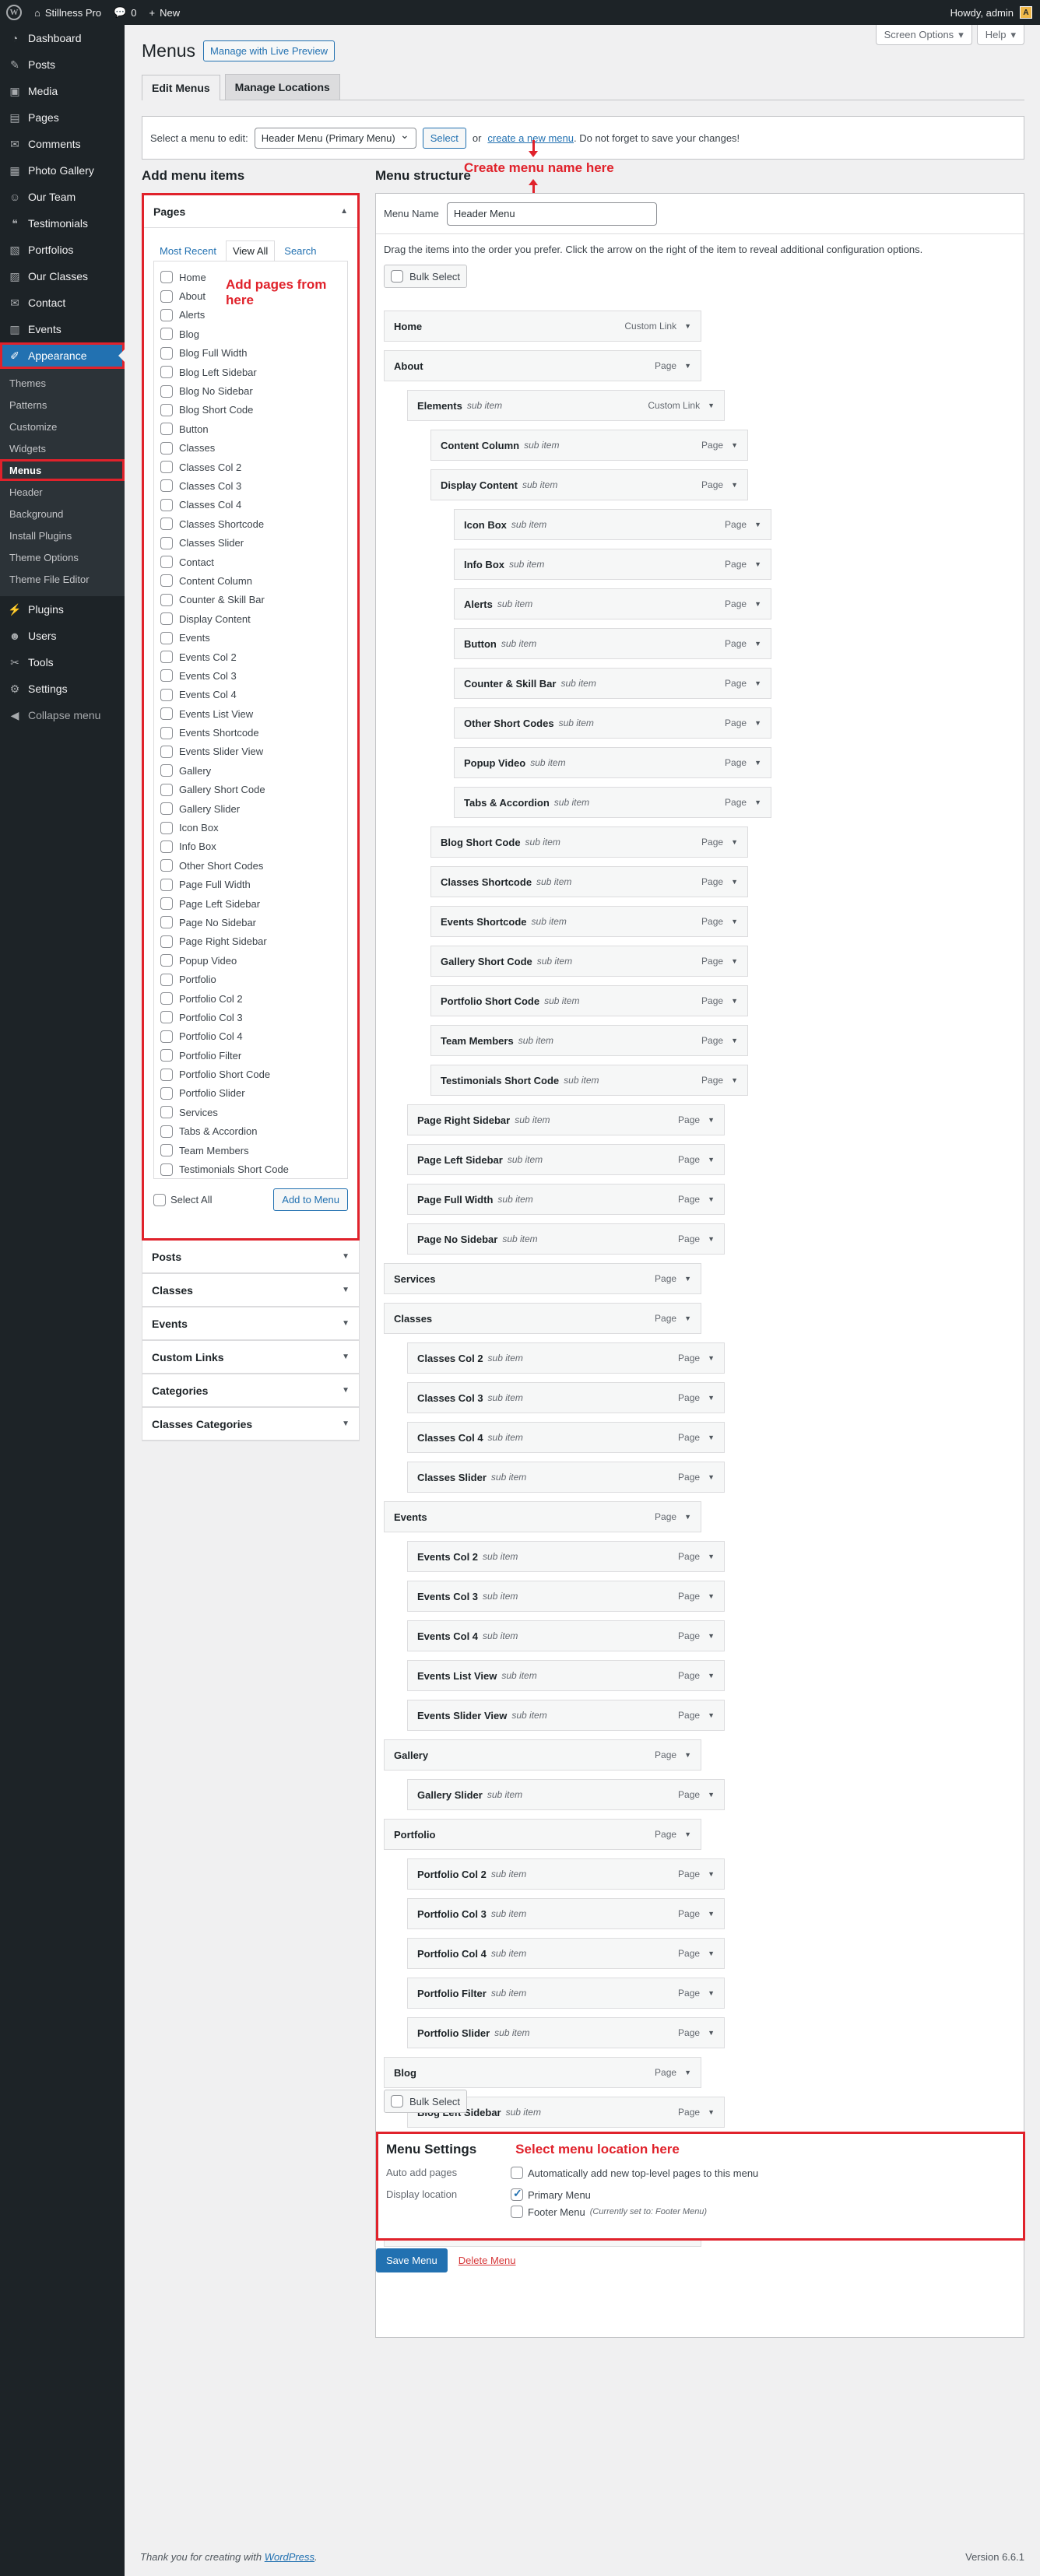 Image resolution: width=1040 pixels, height=2576 pixels. I want to click on menu-item-about: About Page ▼, so click(542, 366).